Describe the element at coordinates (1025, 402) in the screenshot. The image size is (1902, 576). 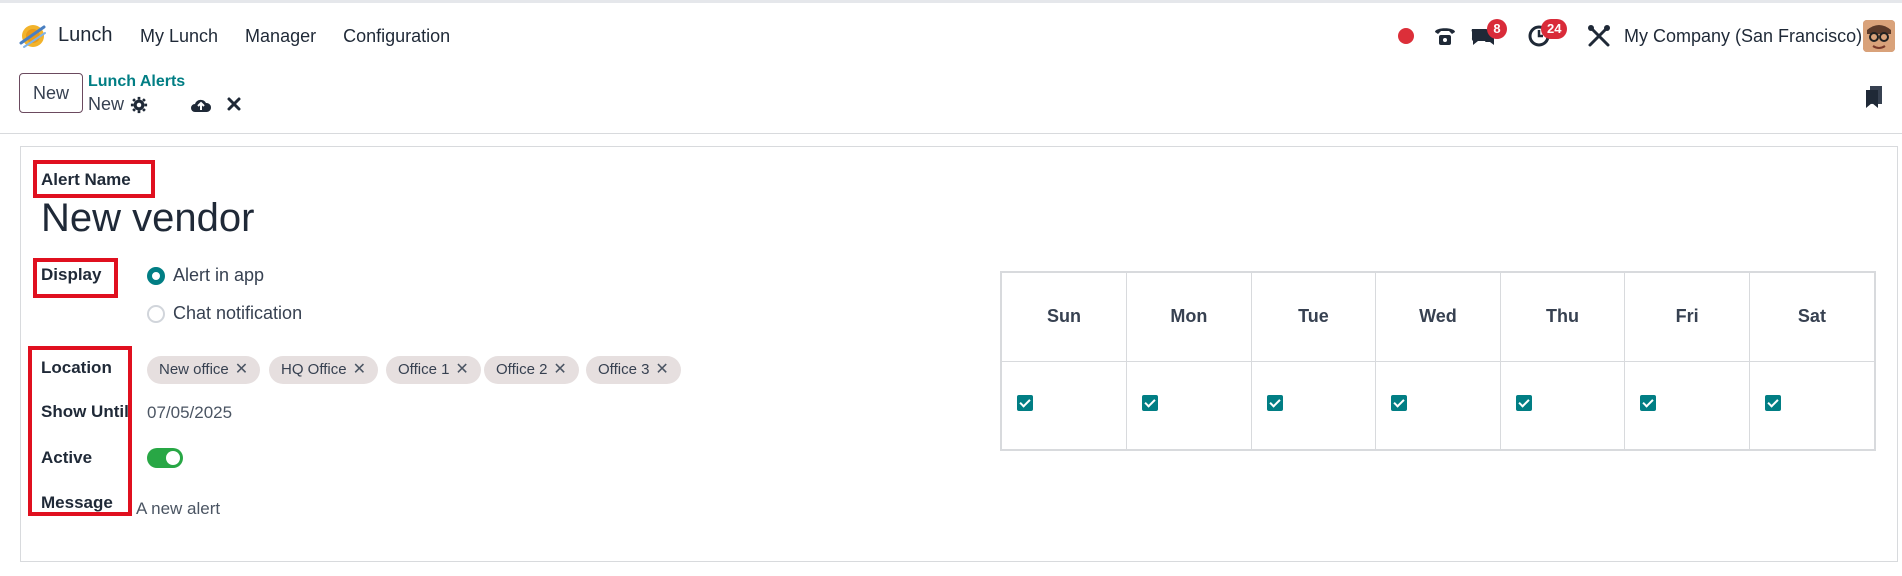
I see `checkbox-sun` at that location.